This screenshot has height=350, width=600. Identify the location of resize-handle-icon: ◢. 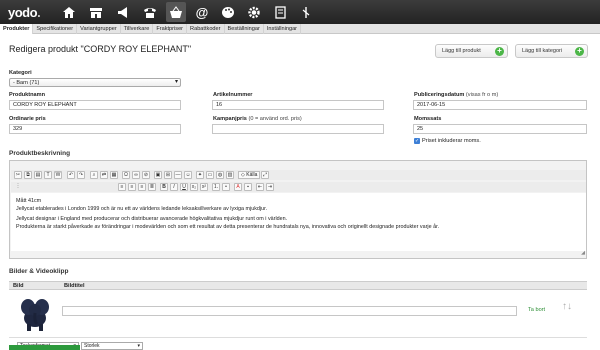
(583, 253).